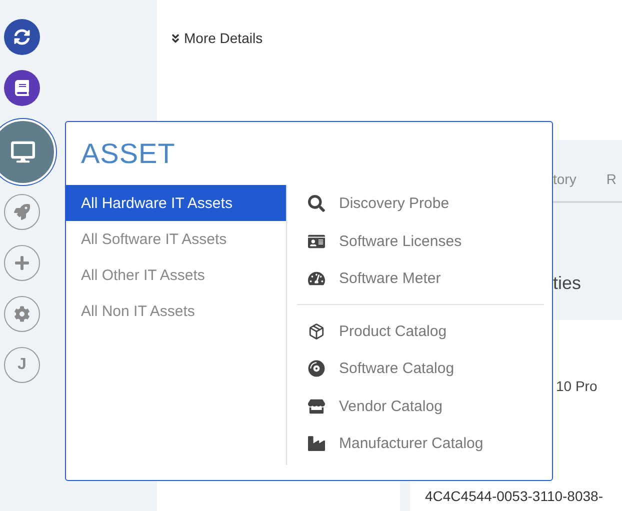 The image size is (622, 511). What do you see at coordinates (128, 154) in the screenshot?
I see `menu-title: ASSET` at bounding box center [128, 154].